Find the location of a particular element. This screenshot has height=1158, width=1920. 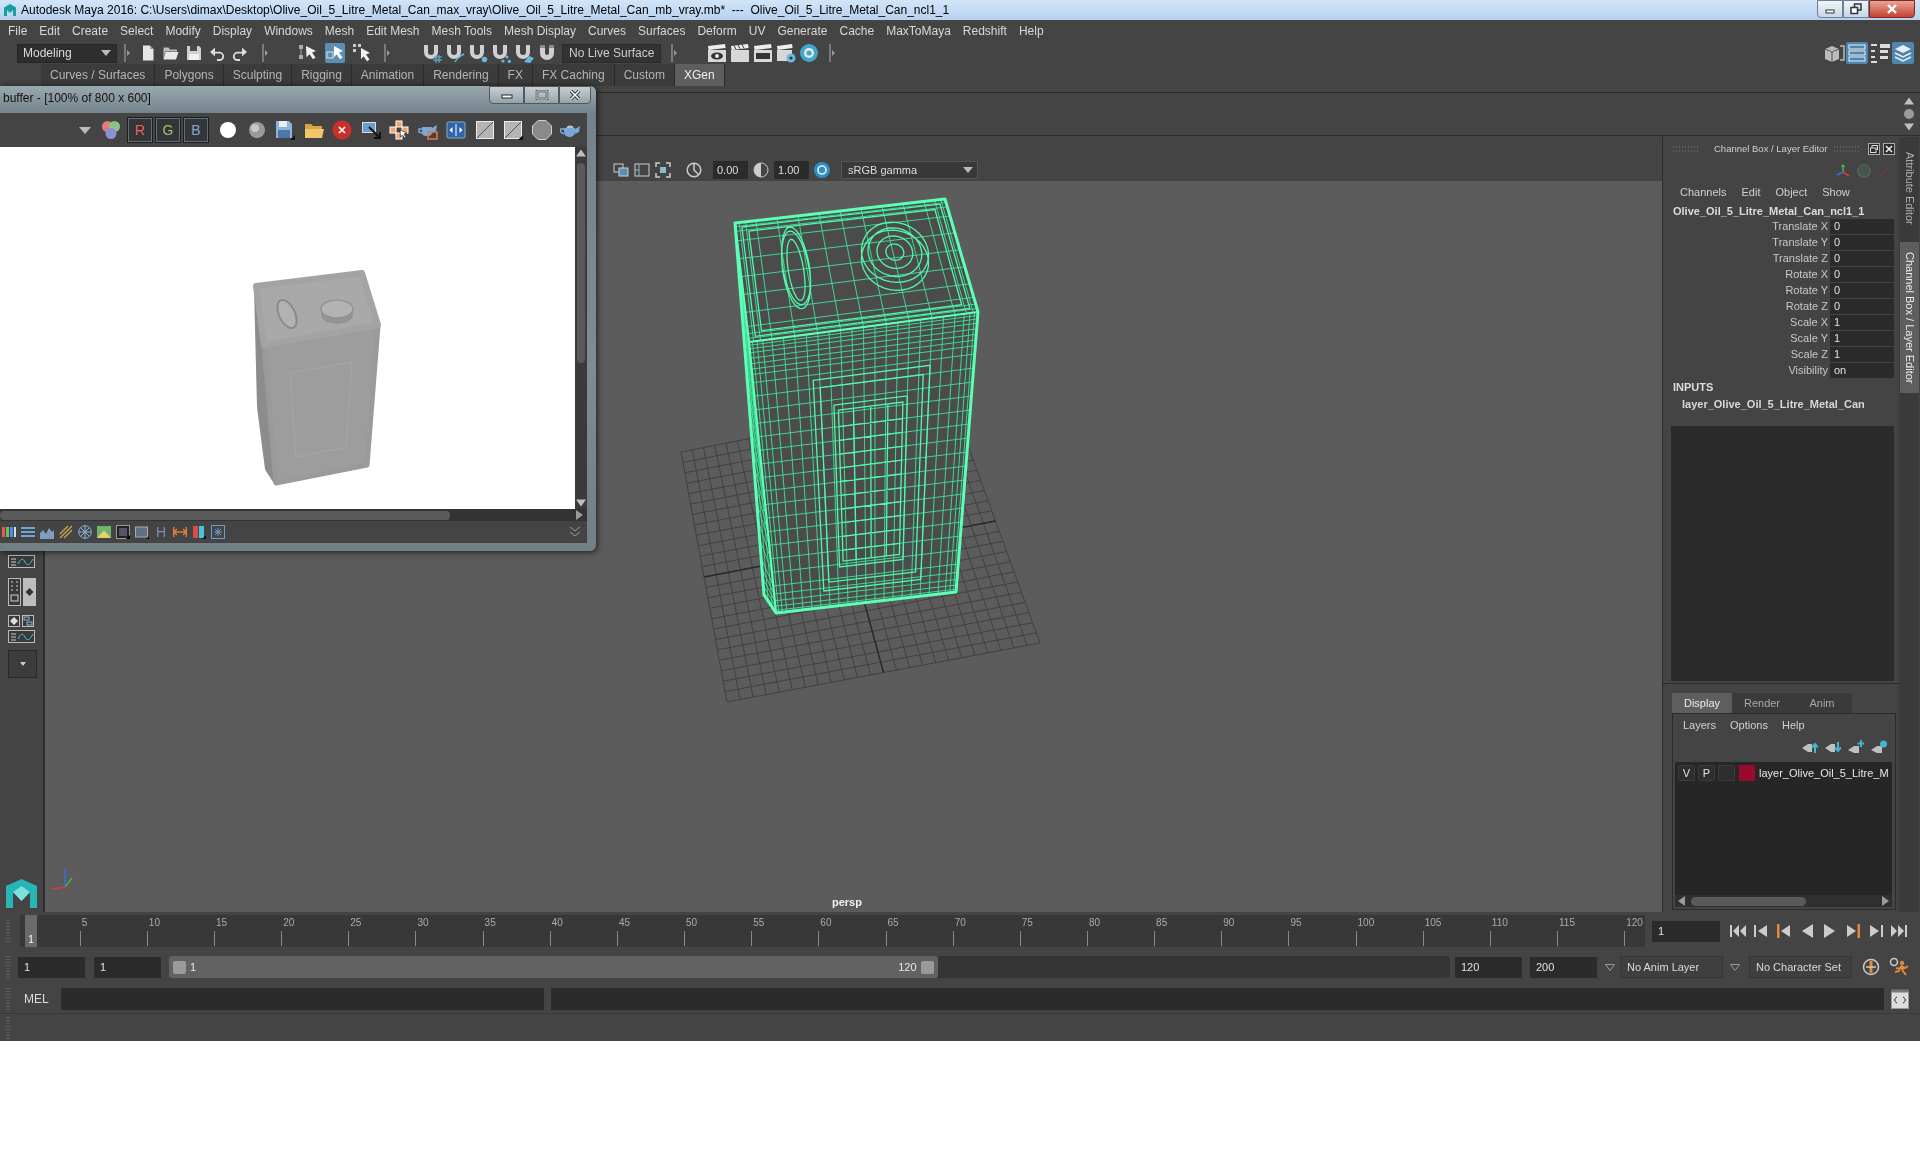

live-surface-field: No Live Surface is located at coordinates (612, 53).